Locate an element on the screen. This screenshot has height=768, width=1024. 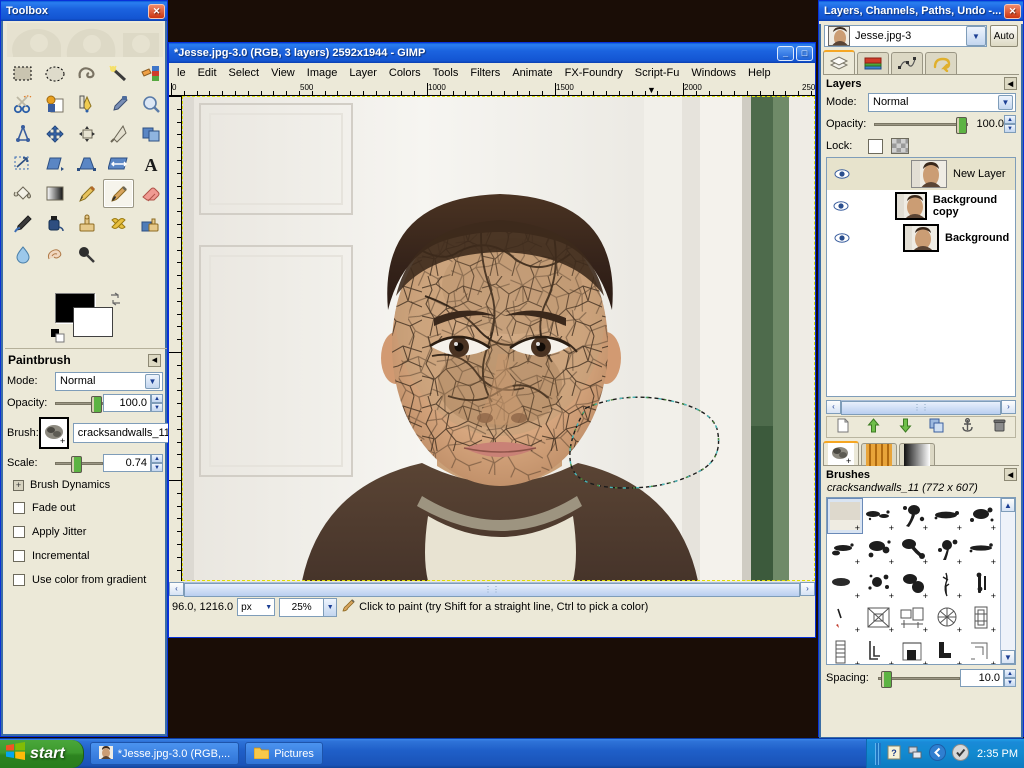
spacing-value-field: 10.0 is located at coordinates (982, 678).